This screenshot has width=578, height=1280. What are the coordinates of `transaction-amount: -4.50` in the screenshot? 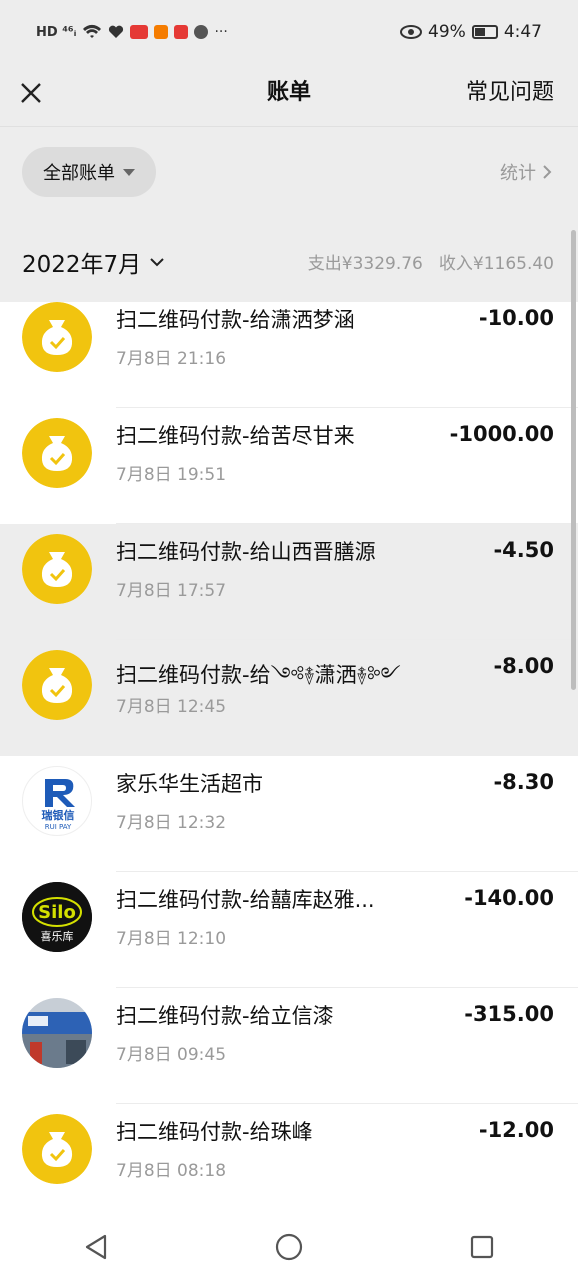 It's located at (523, 550).